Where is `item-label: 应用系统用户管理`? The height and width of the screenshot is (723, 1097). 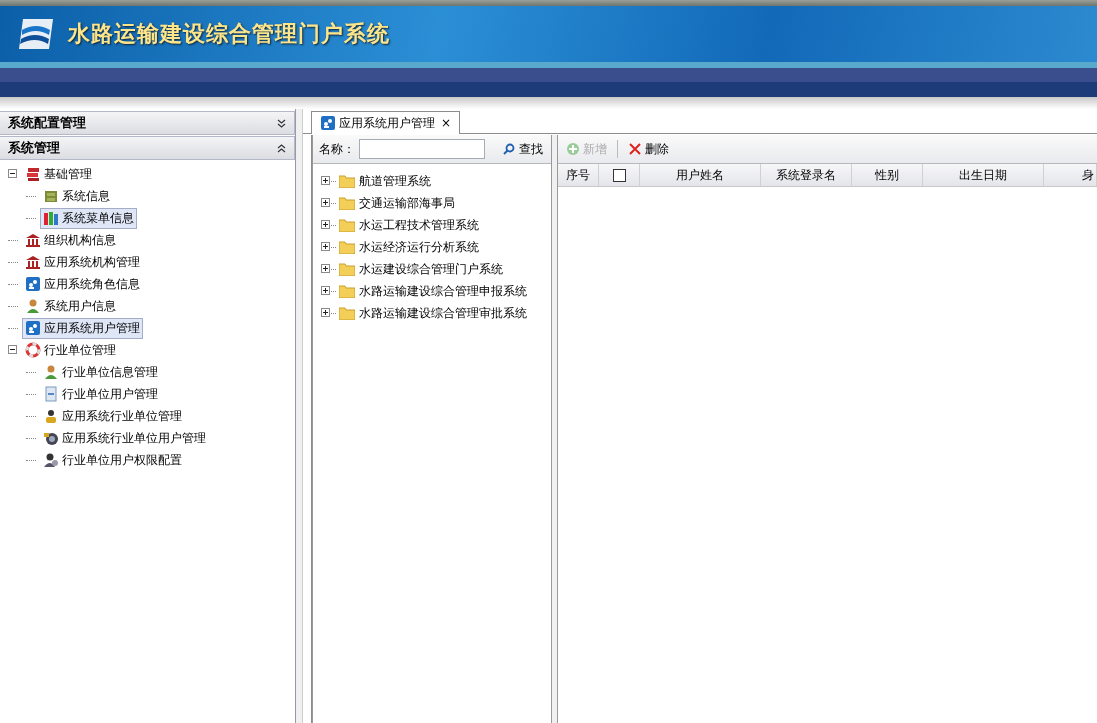
item-label: 应用系统用户管理 is located at coordinates (92, 328).